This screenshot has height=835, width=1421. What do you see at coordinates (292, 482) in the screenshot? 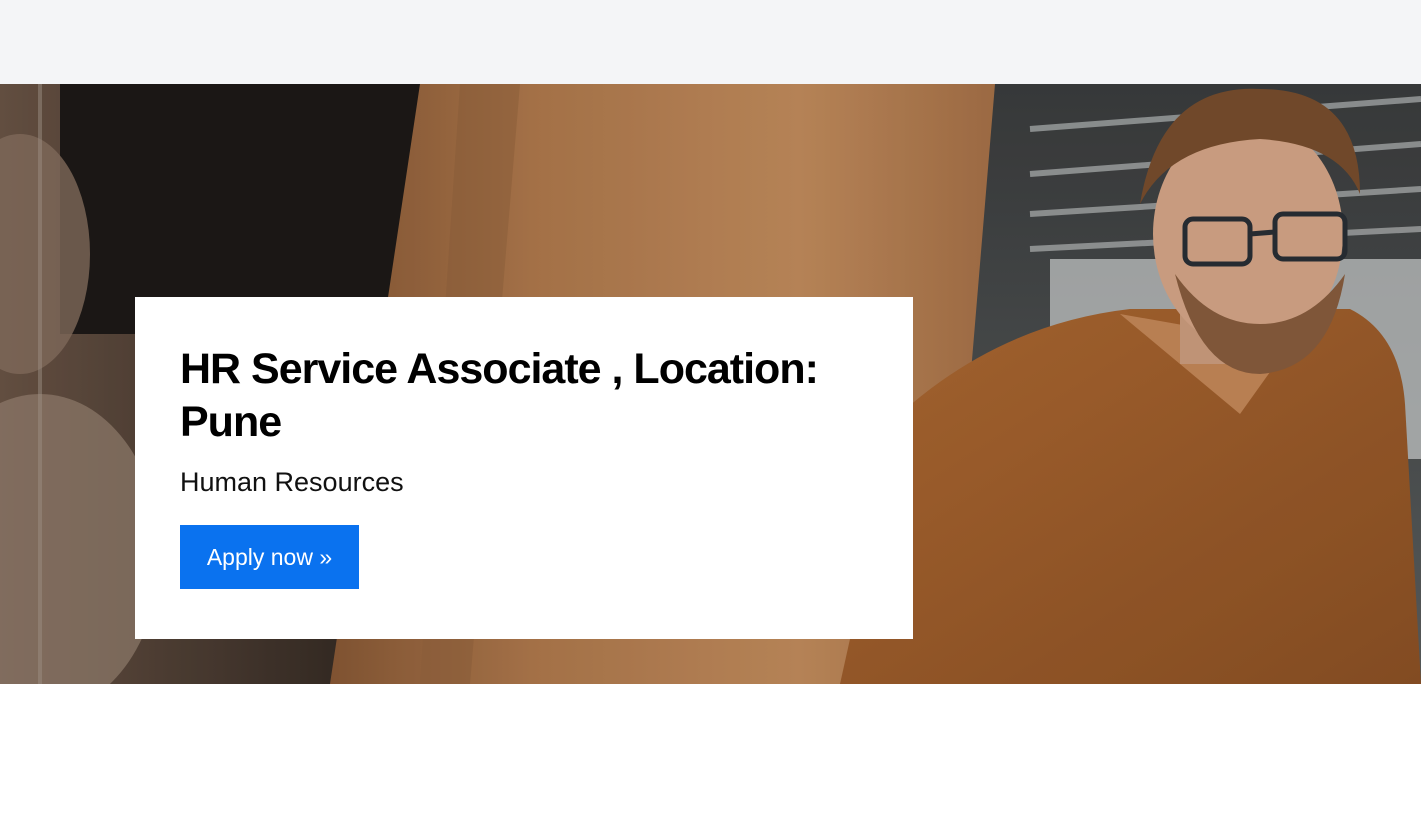
I see `job-department: Human Resources` at bounding box center [292, 482].